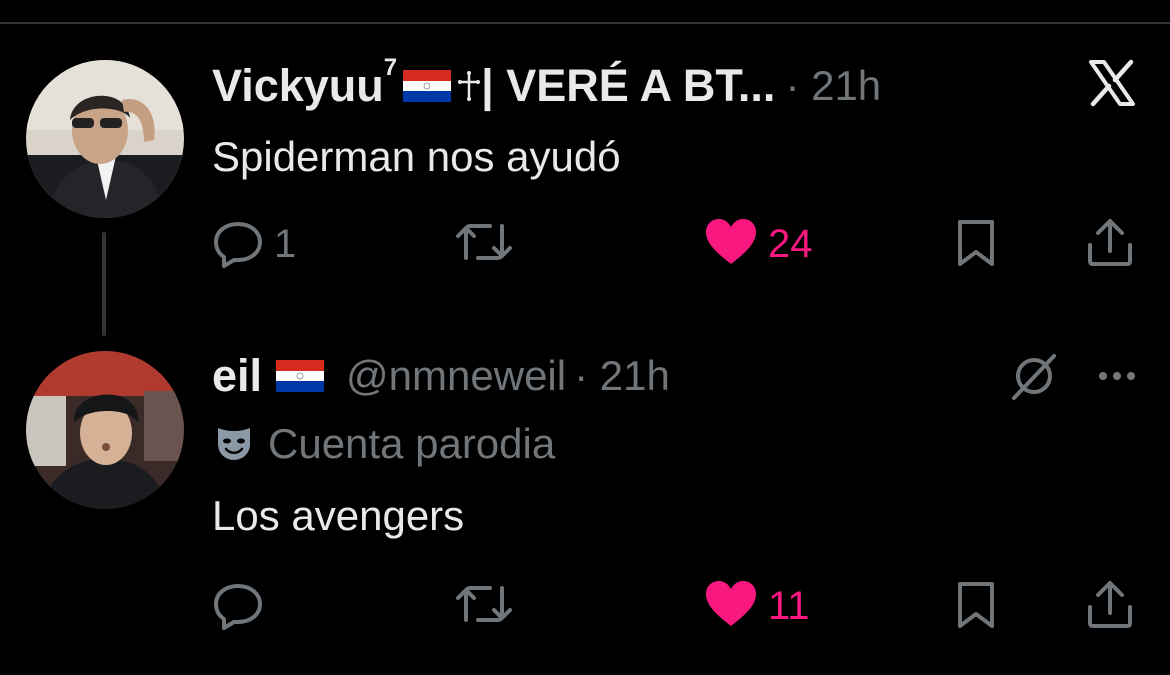 This screenshot has width=1170, height=675. I want to click on display-name: Vickyuu, so click(298, 86).